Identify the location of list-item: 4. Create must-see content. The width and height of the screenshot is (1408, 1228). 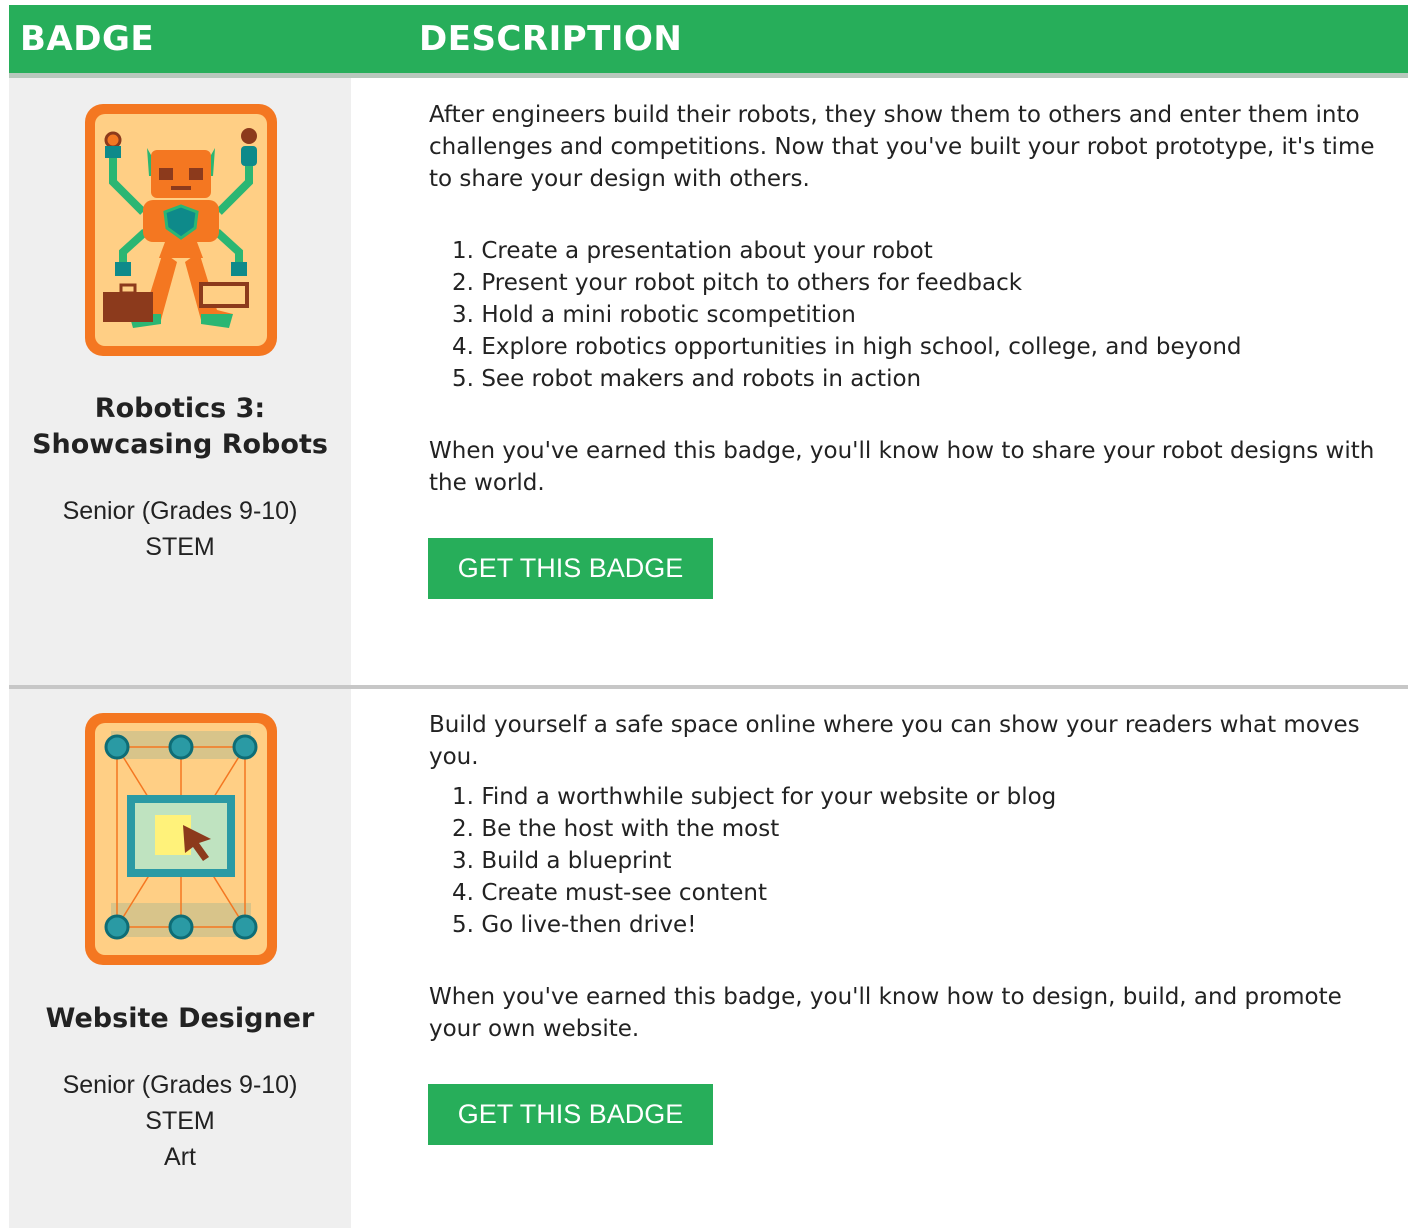
(742, 893).